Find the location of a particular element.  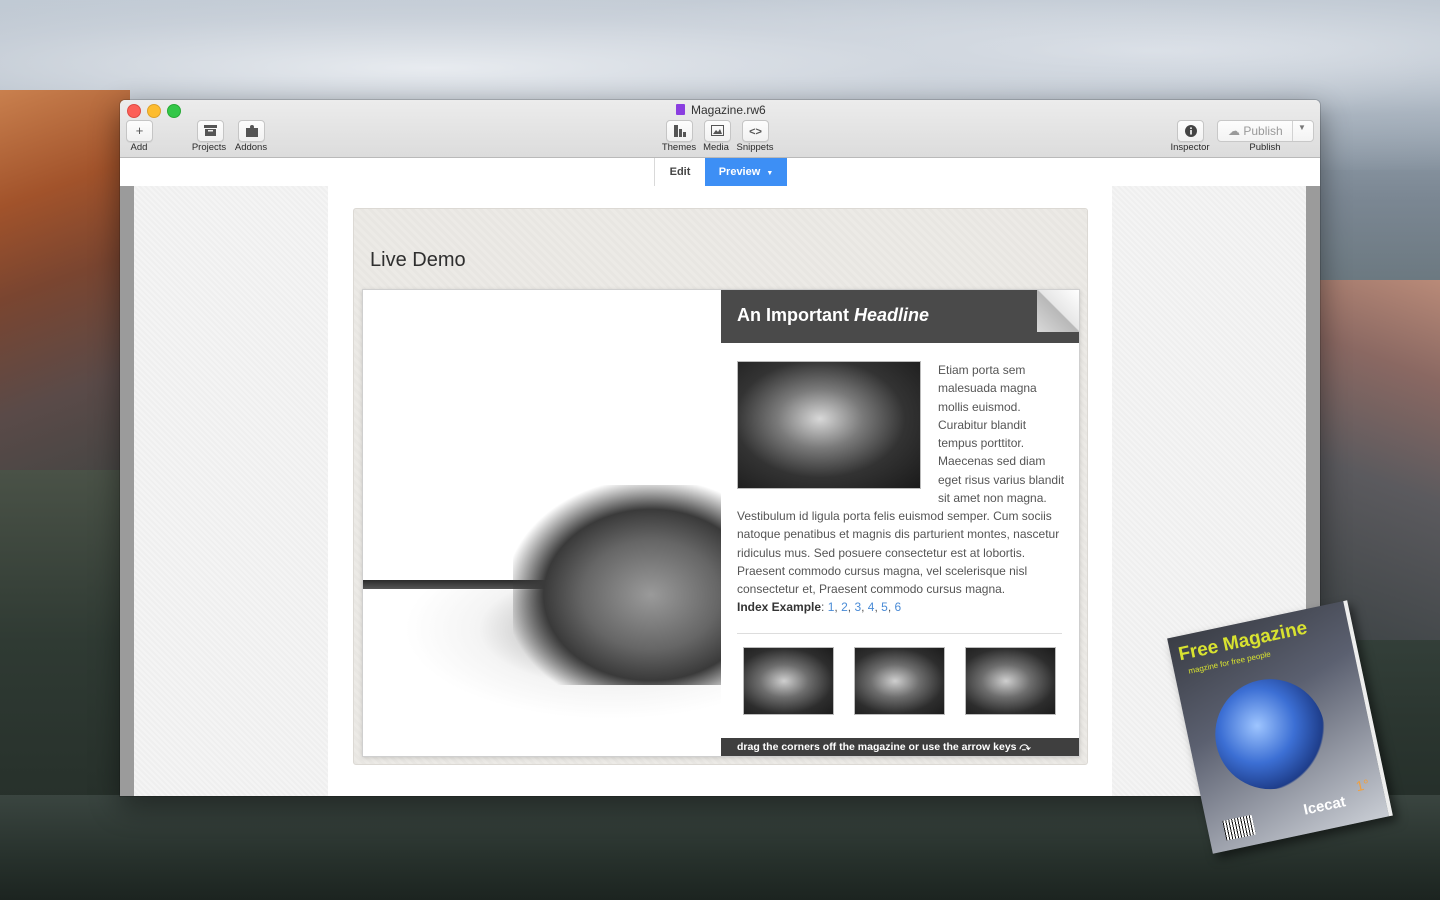

themes-button is located at coordinates (679, 131).